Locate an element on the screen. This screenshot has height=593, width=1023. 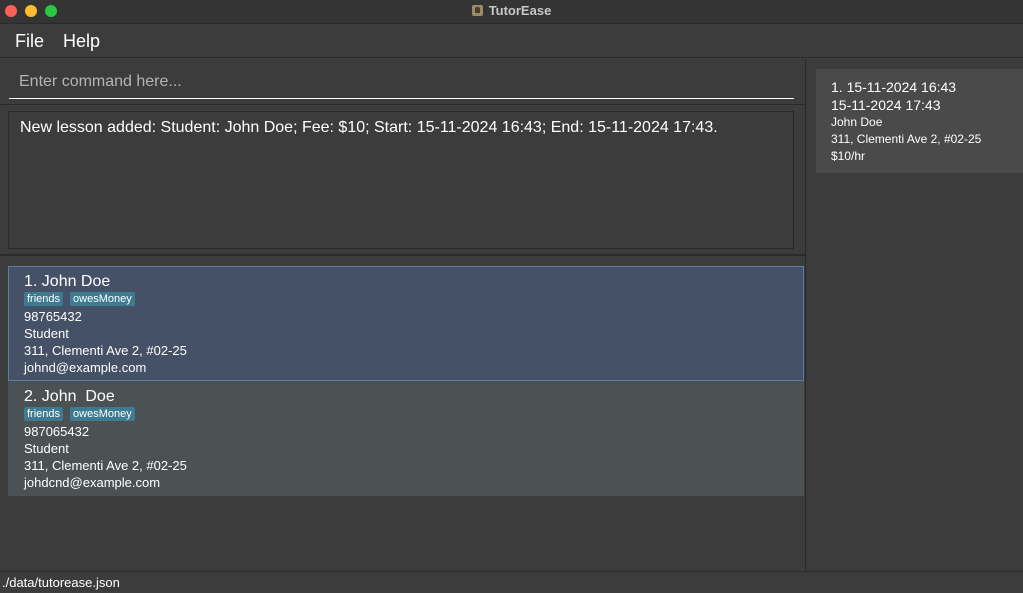
lesson-student: John Doe is located at coordinates (857, 122).